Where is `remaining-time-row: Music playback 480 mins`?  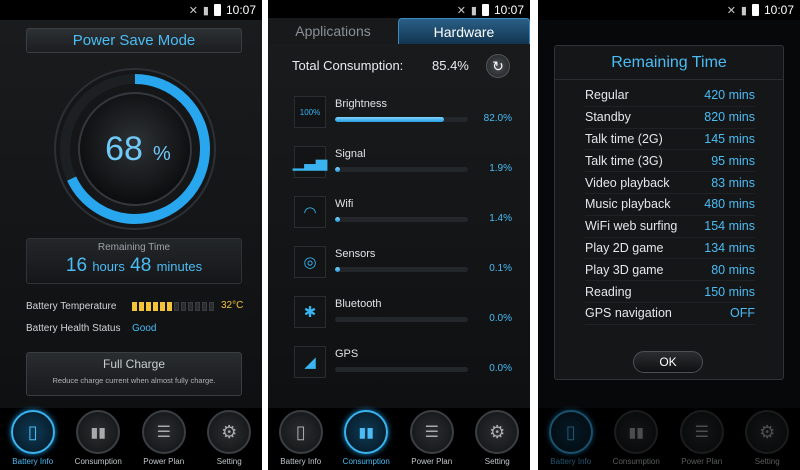 remaining-time-row: Music playback 480 mins is located at coordinates (670, 205).